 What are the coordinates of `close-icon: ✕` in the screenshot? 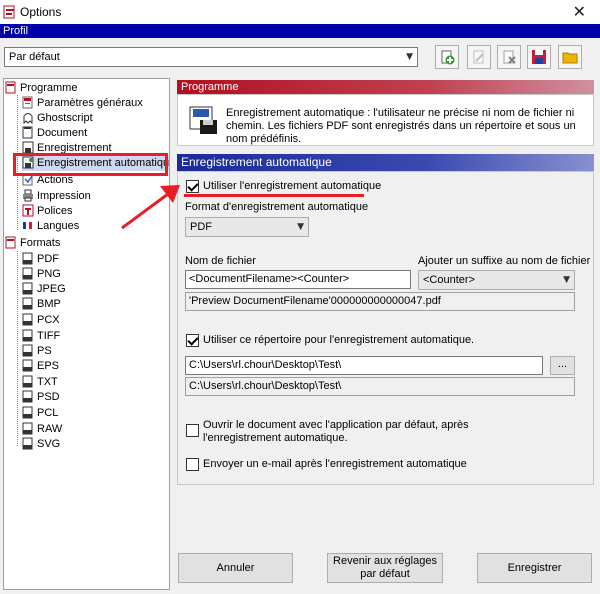 It's located at (579, 11).